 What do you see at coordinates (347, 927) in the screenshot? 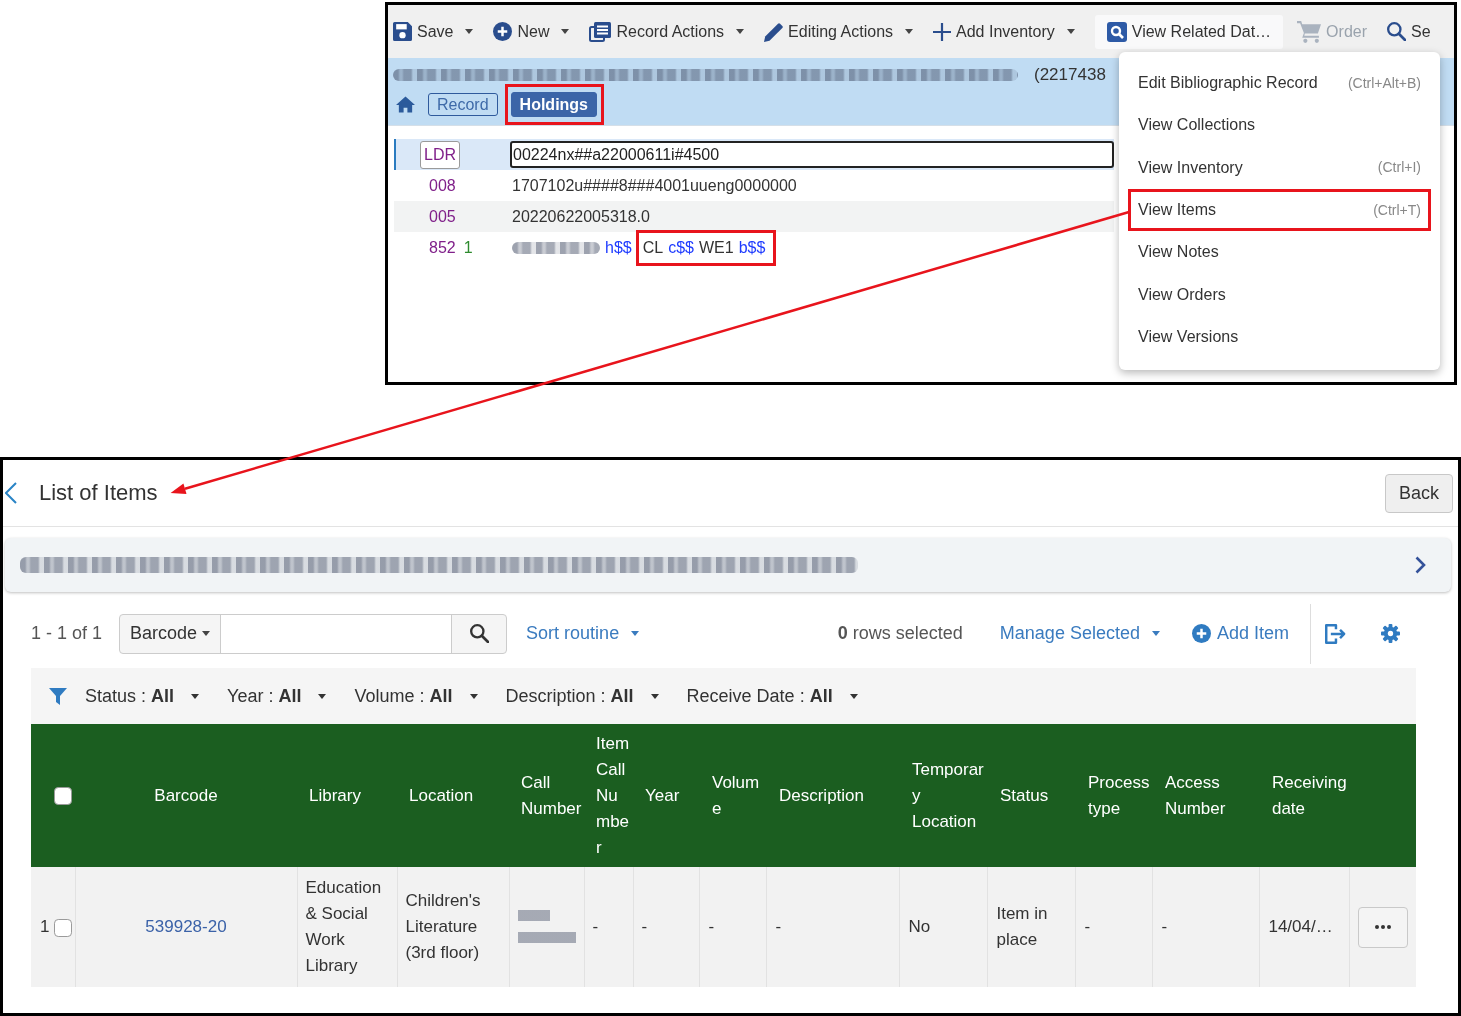
I see `table-cell: Education & Social Work Library` at bounding box center [347, 927].